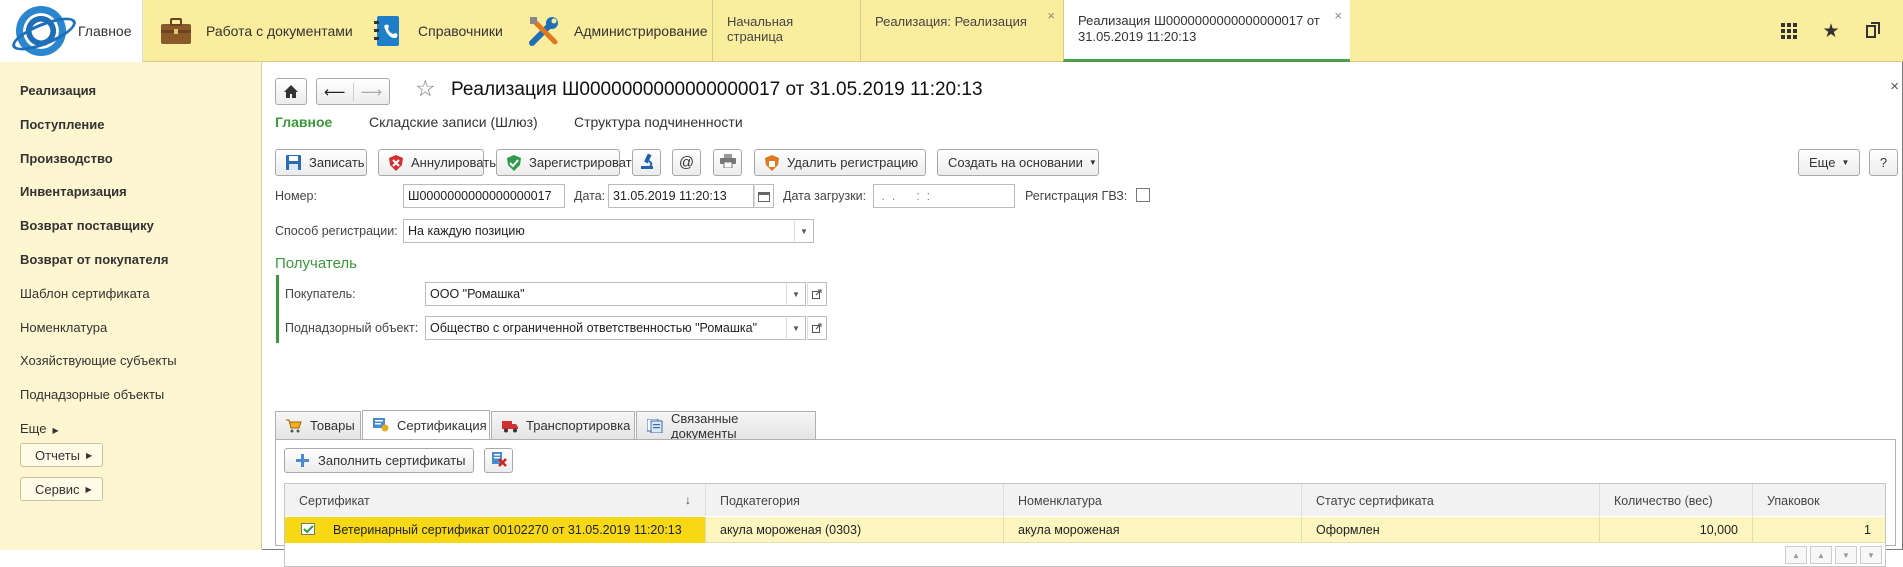 This screenshot has height=567, width=1903. I want to click on sidebar-item-nomenclature: Номенклатура, so click(63, 327).